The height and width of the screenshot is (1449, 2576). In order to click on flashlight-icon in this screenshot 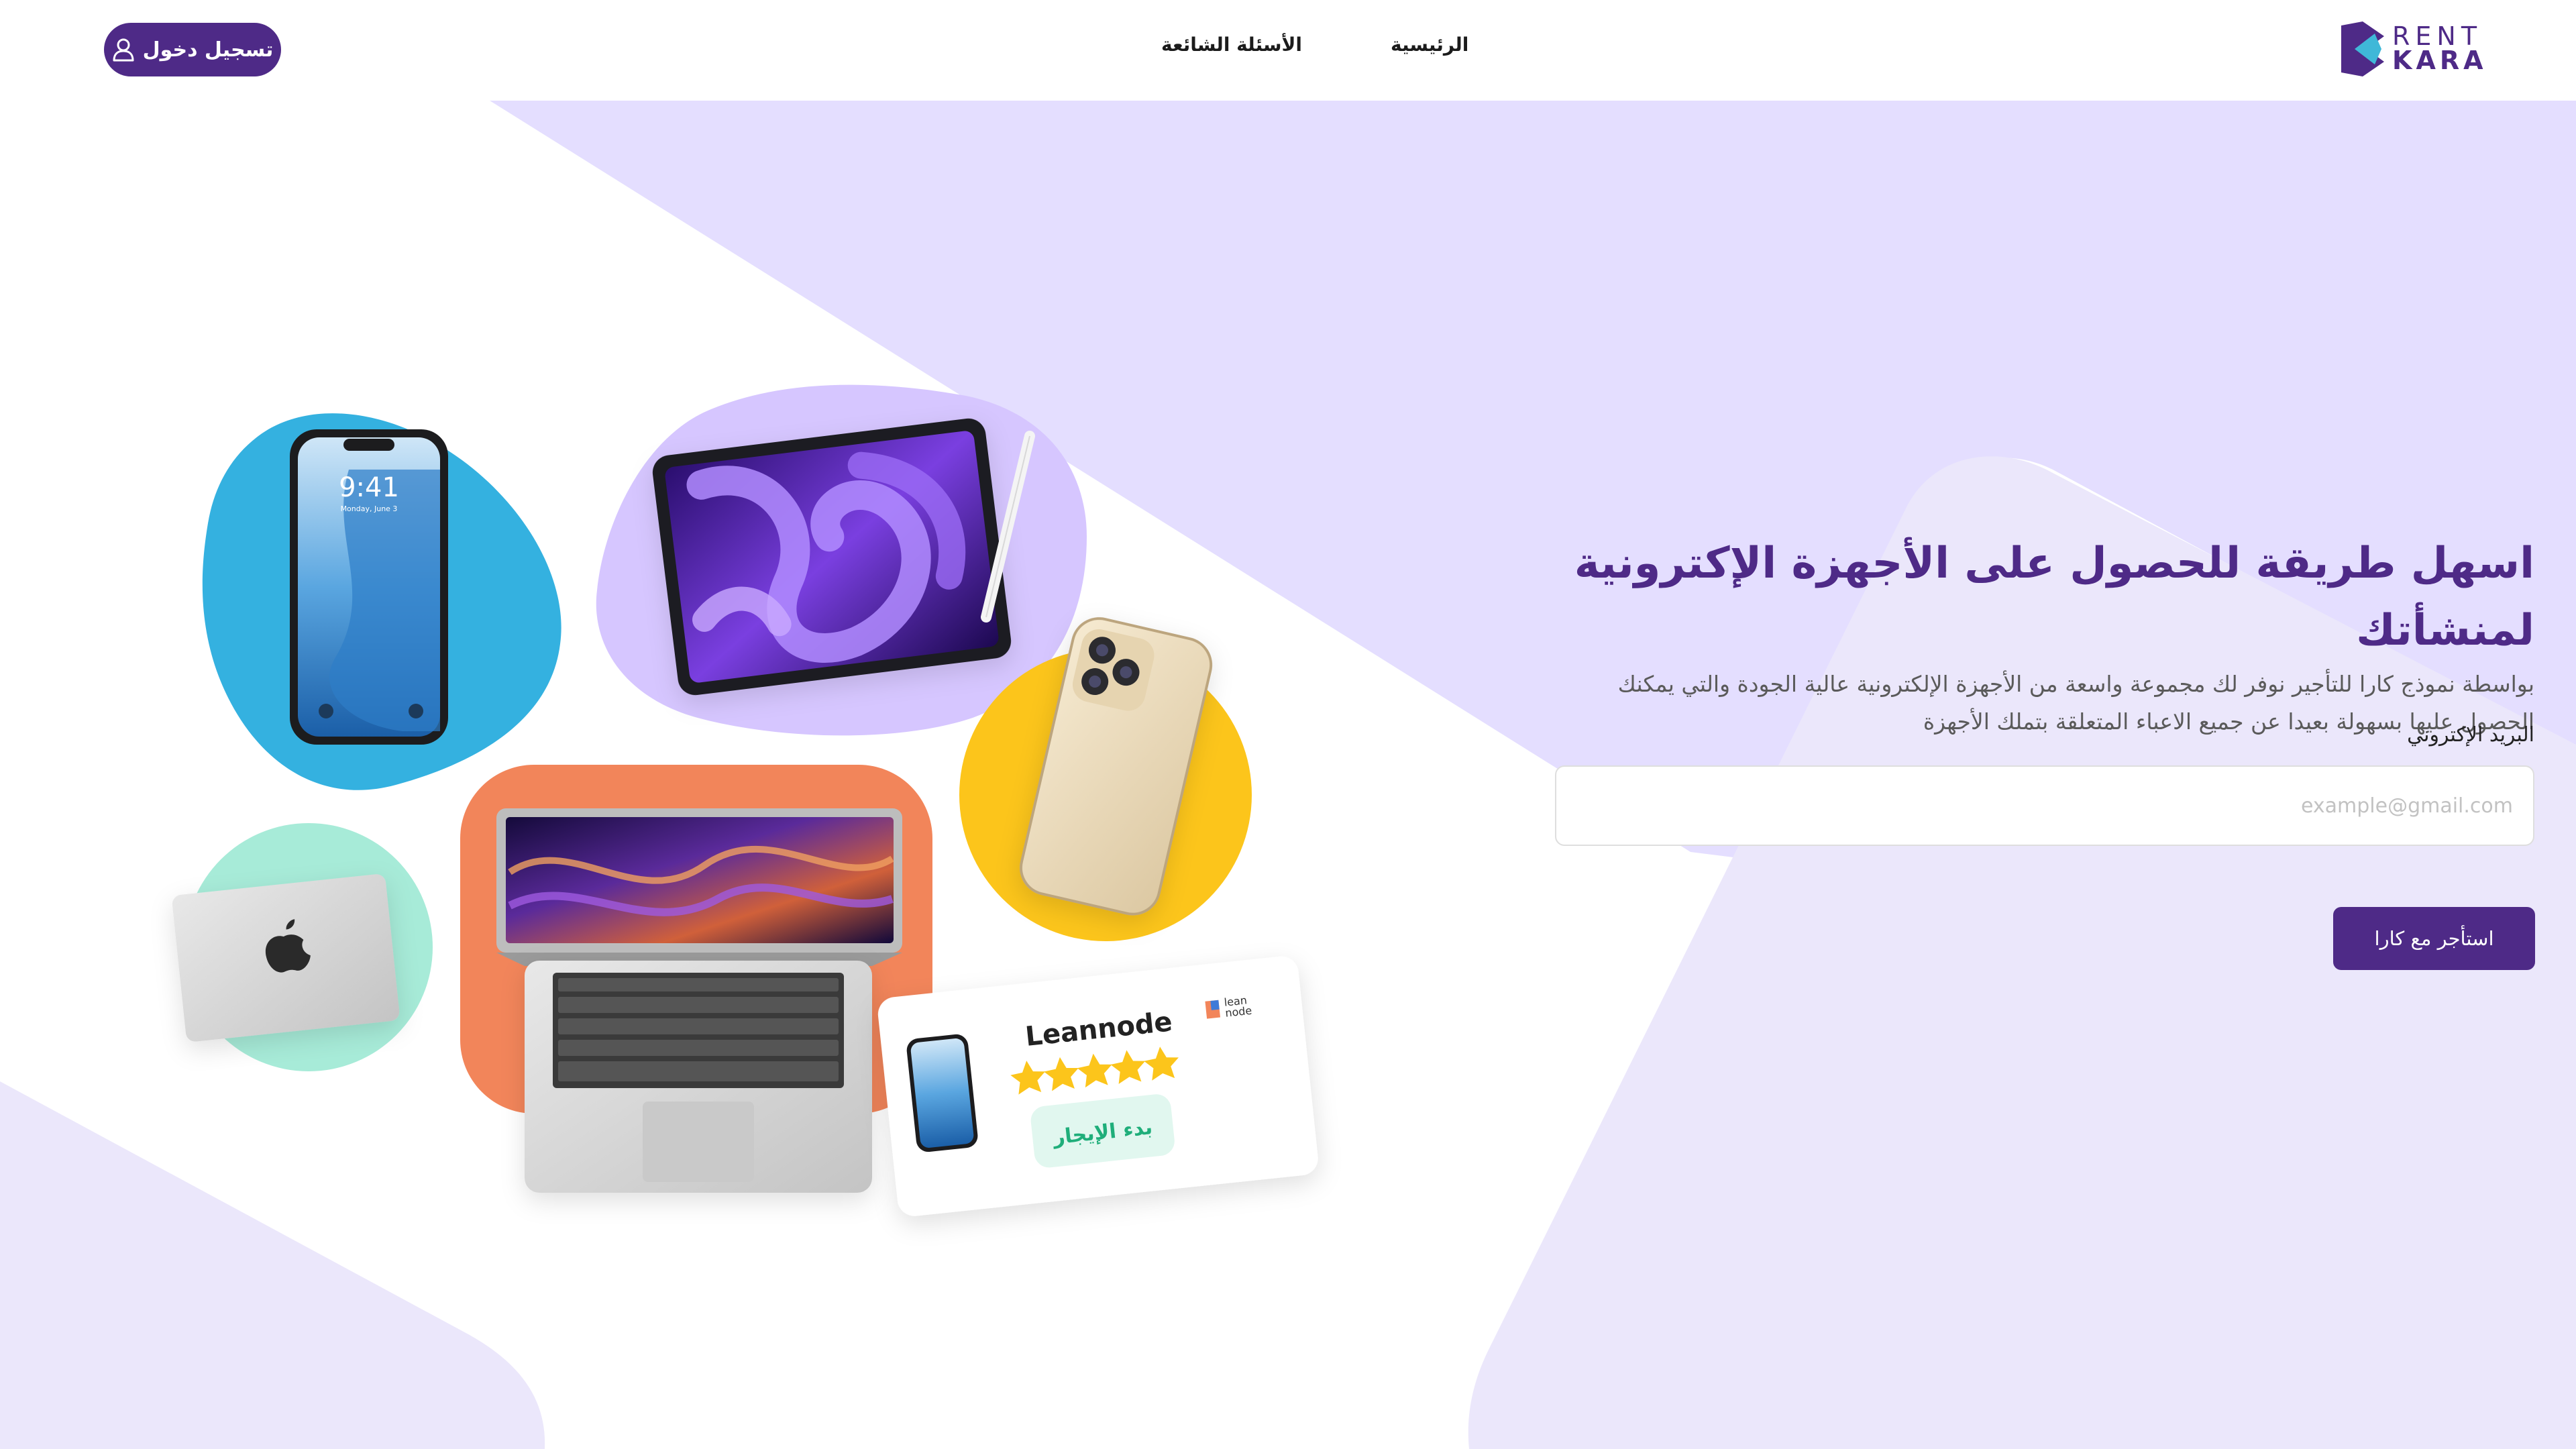, I will do `click(326, 711)`.